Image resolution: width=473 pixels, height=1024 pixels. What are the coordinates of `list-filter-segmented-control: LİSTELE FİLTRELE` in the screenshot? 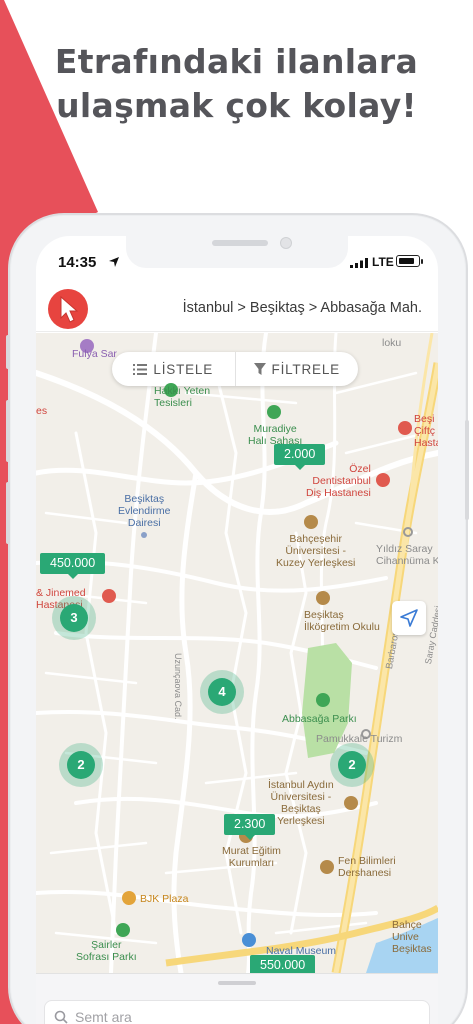 It's located at (235, 369).